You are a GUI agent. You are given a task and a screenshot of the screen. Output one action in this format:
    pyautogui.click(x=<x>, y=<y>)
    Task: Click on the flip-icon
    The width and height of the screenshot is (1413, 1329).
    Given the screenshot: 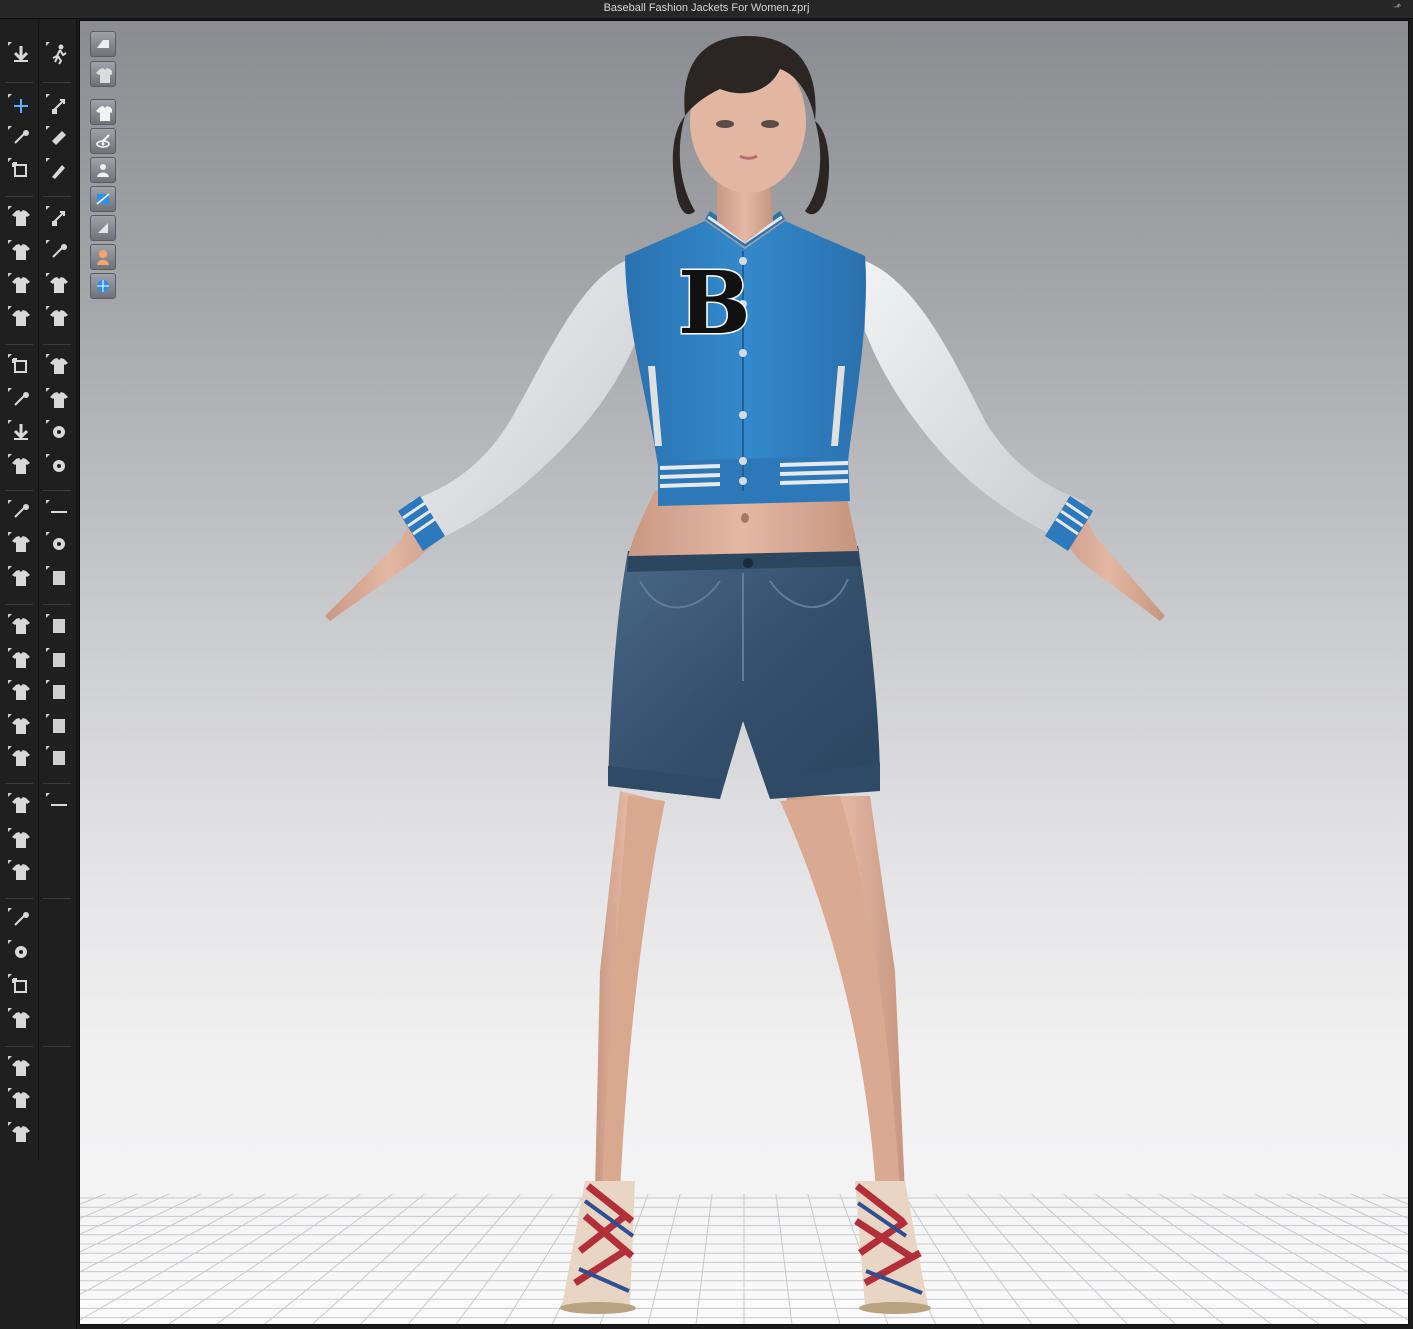 What is the action you would take?
    pyautogui.click(x=59, y=285)
    